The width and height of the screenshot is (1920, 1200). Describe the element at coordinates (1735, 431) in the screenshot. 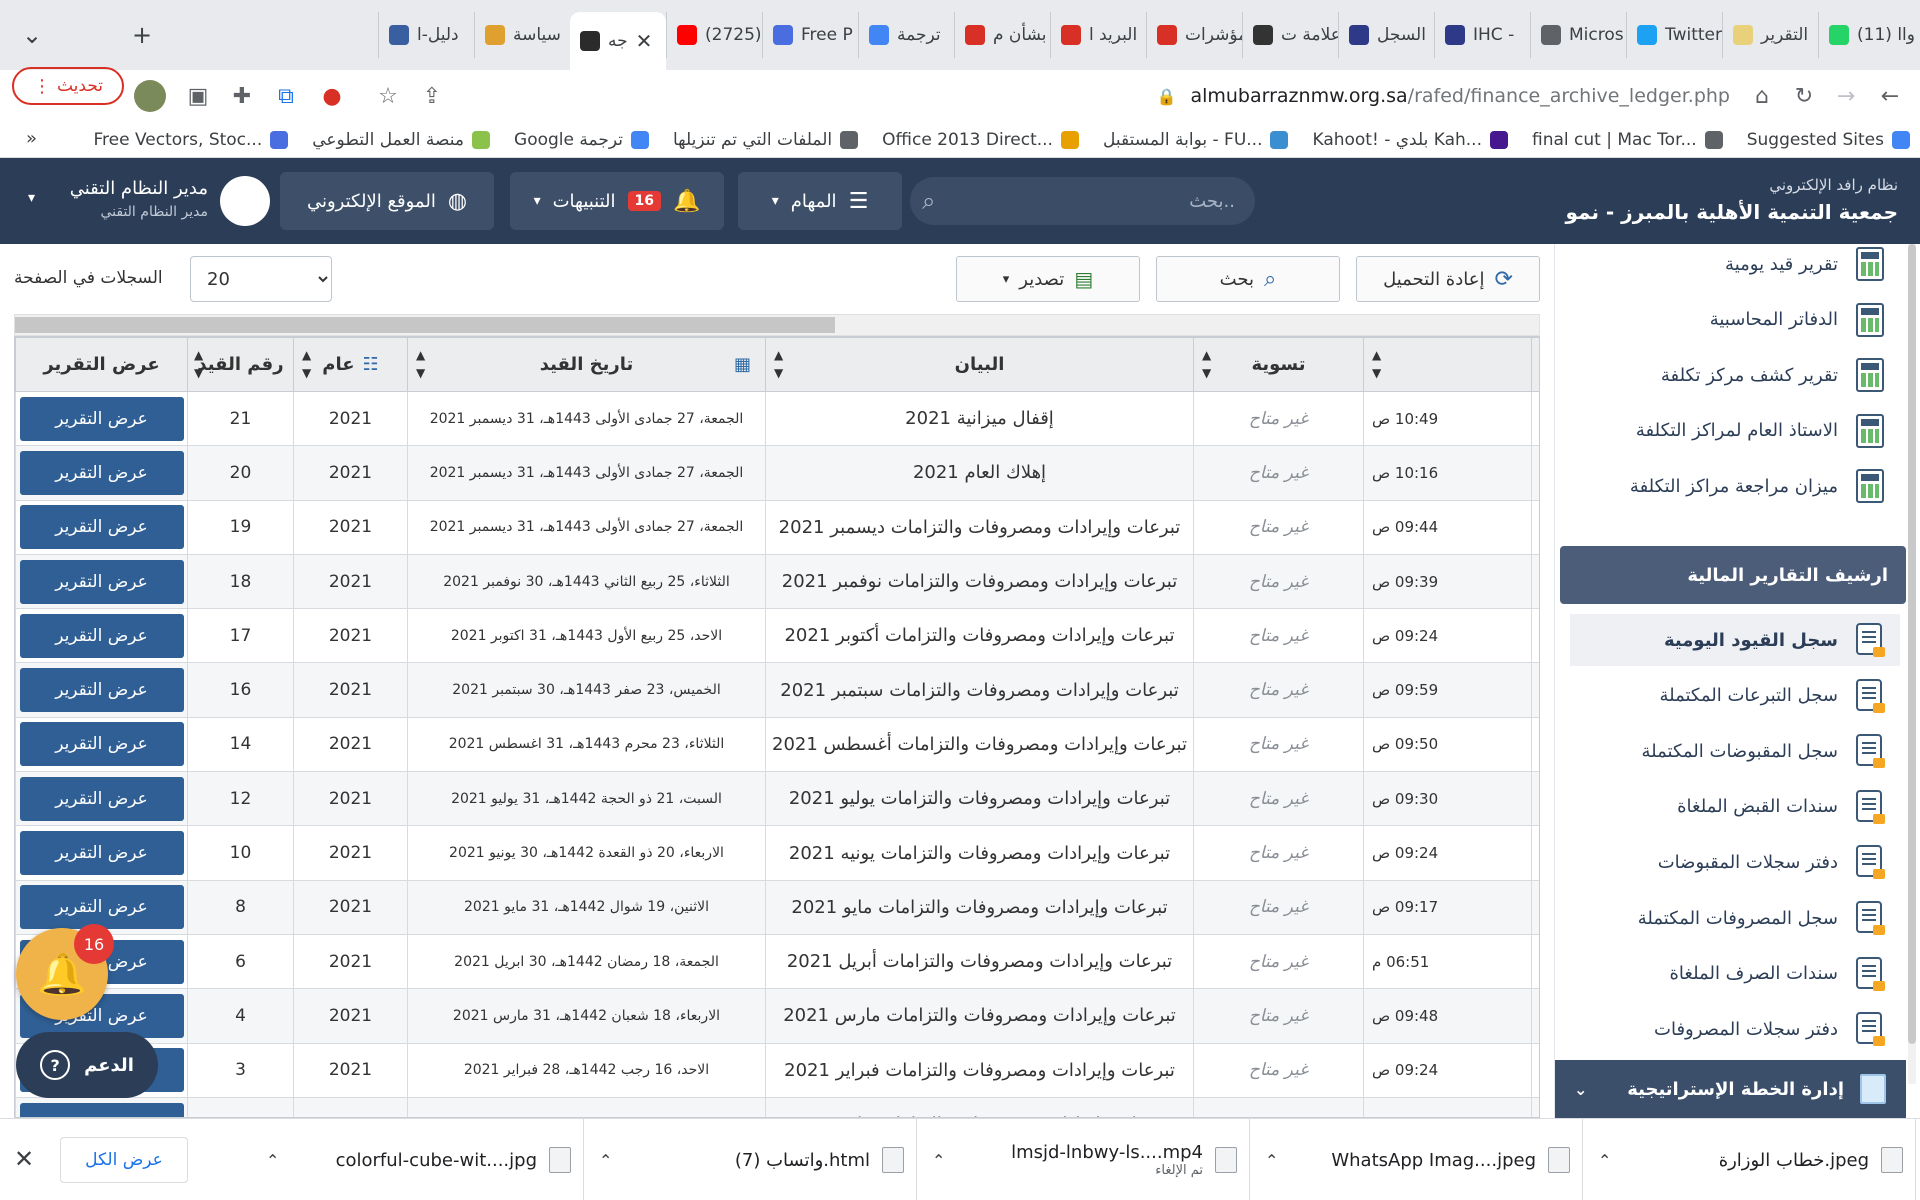

I see `sidebar-item: الاستاذ العام لمراكز التكلفة` at that location.